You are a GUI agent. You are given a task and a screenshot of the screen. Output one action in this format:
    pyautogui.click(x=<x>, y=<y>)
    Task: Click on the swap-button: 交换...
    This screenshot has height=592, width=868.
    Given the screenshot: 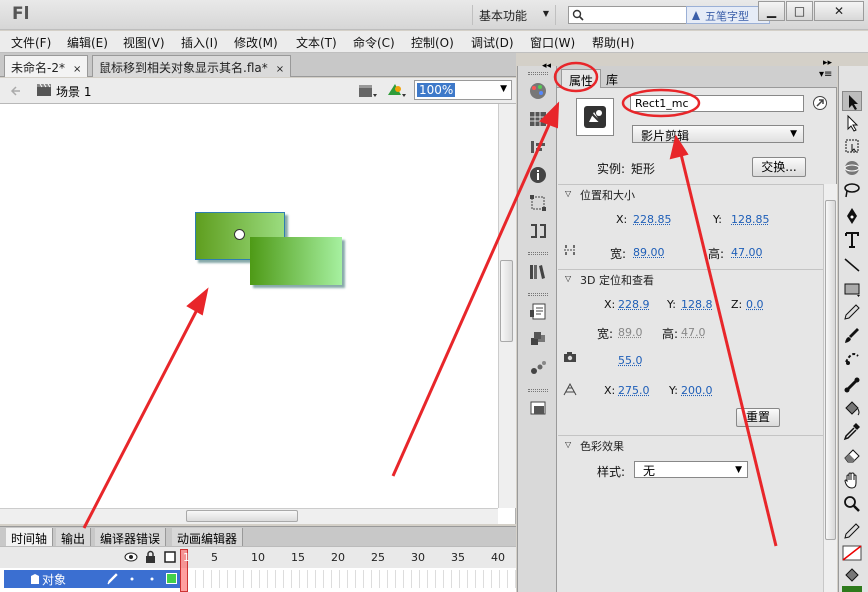 What is the action you would take?
    pyautogui.click(x=779, y=167)
    